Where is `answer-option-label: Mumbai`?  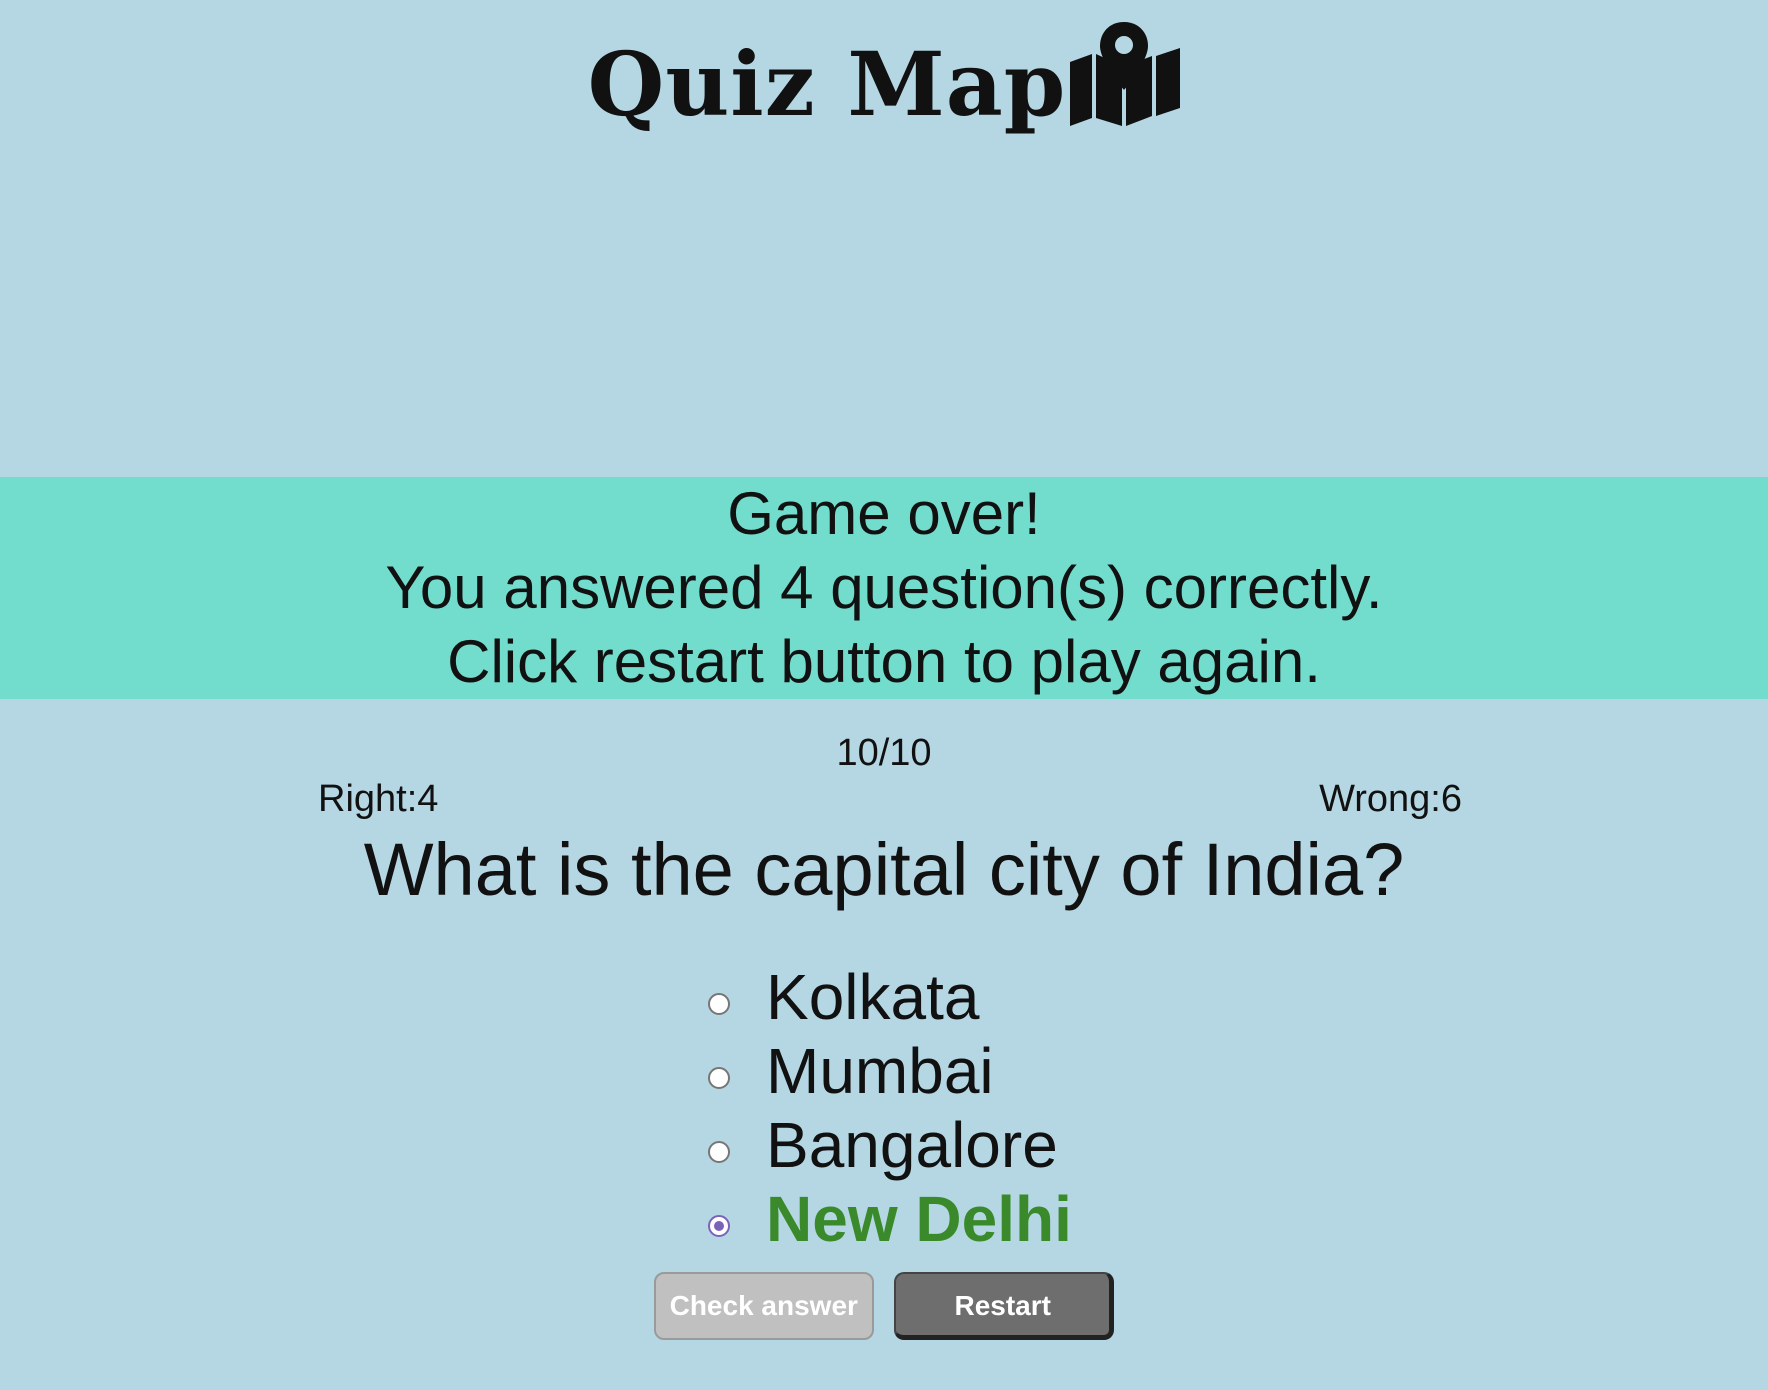
answer-option-label: Mumbai is located at coordinates (880, 1071).